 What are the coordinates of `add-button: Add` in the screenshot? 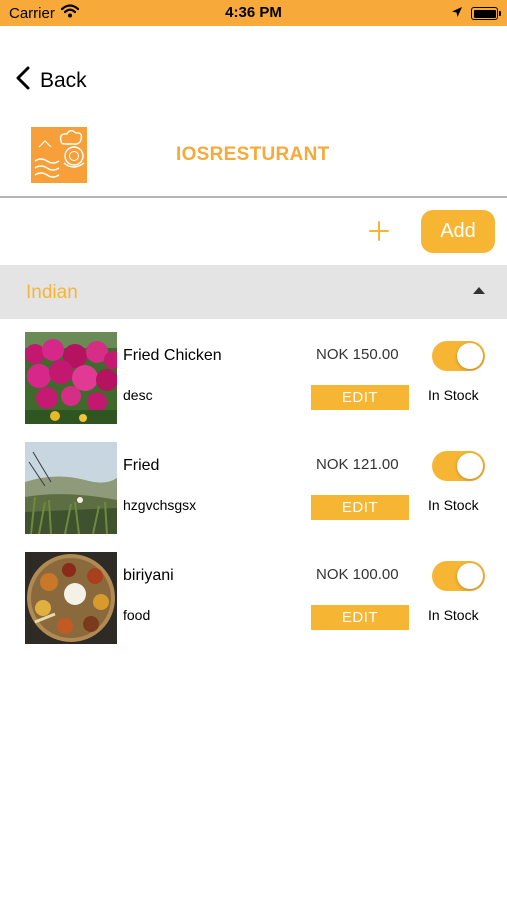 It's located at (458, 231).